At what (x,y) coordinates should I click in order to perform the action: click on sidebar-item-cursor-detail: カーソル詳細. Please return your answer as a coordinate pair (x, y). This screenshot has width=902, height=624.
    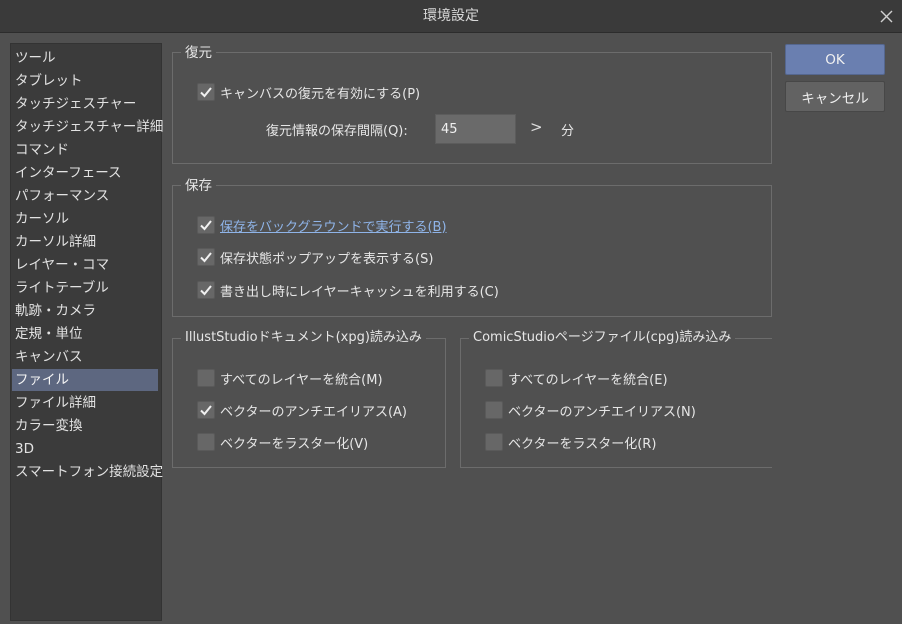
    Looking at the image, I should click on (85, 242).